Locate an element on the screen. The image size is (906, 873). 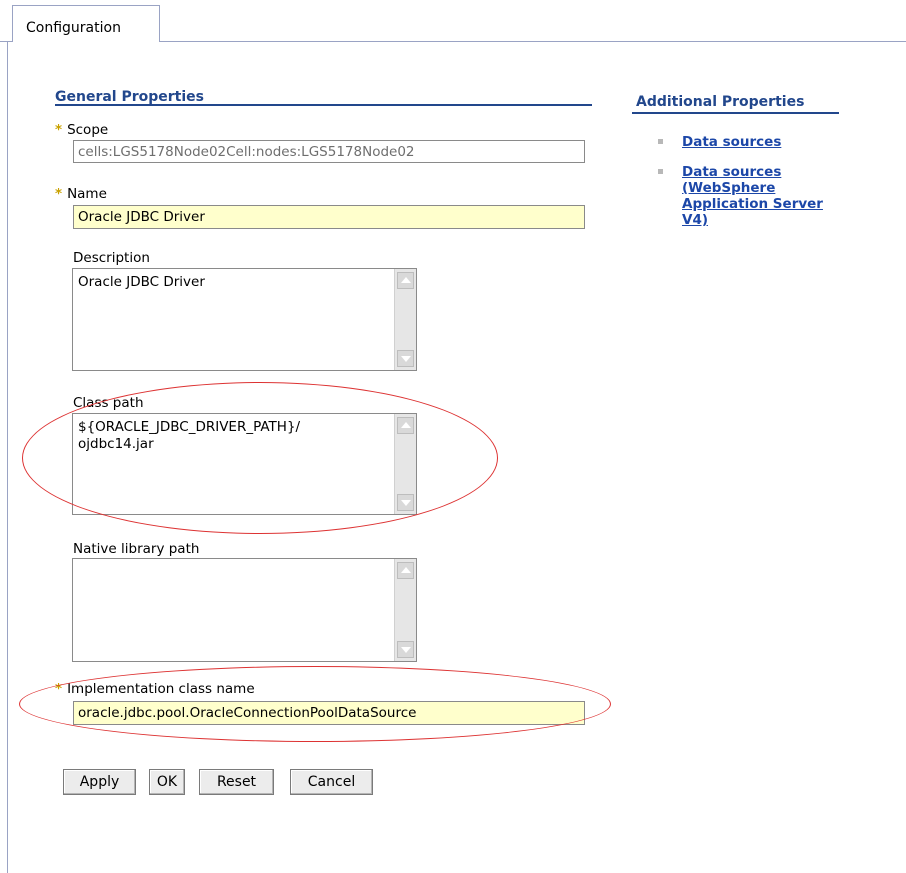
panel-border is located at coordinates (7, 457).